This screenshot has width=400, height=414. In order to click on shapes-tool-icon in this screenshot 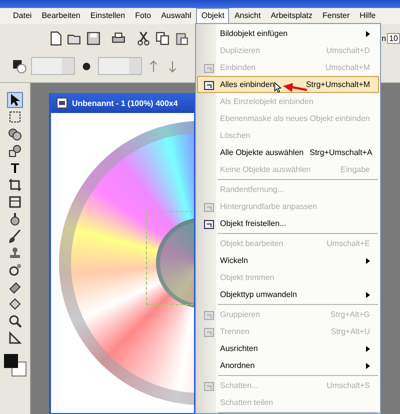, I will do `click(15, 151)`.